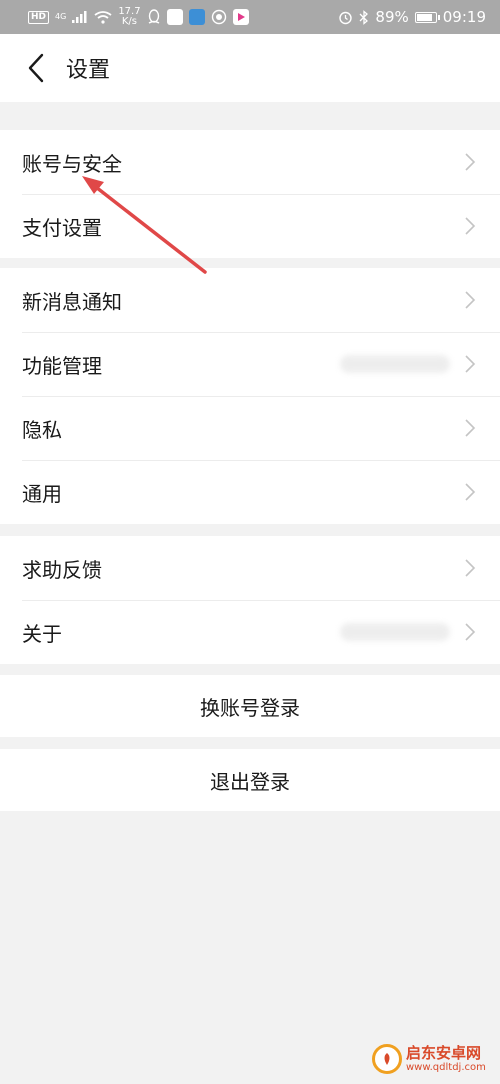 This screenshot has width=500, height=1084. Describe the element at coordinates (412, 17) in the screenshot. I see `status-bar-right: 89% 09:19` at that location.